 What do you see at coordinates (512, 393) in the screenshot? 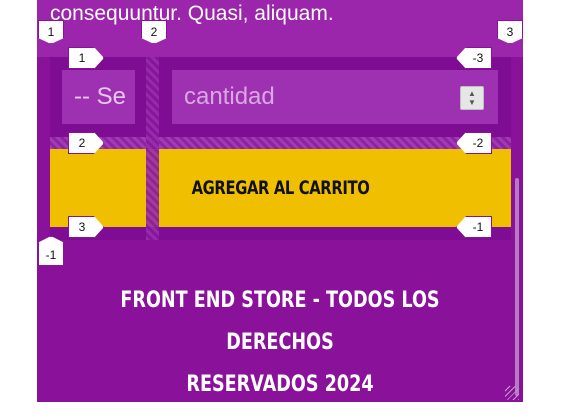
I see `resize-handle-icon` at bounding box center [512, 393].